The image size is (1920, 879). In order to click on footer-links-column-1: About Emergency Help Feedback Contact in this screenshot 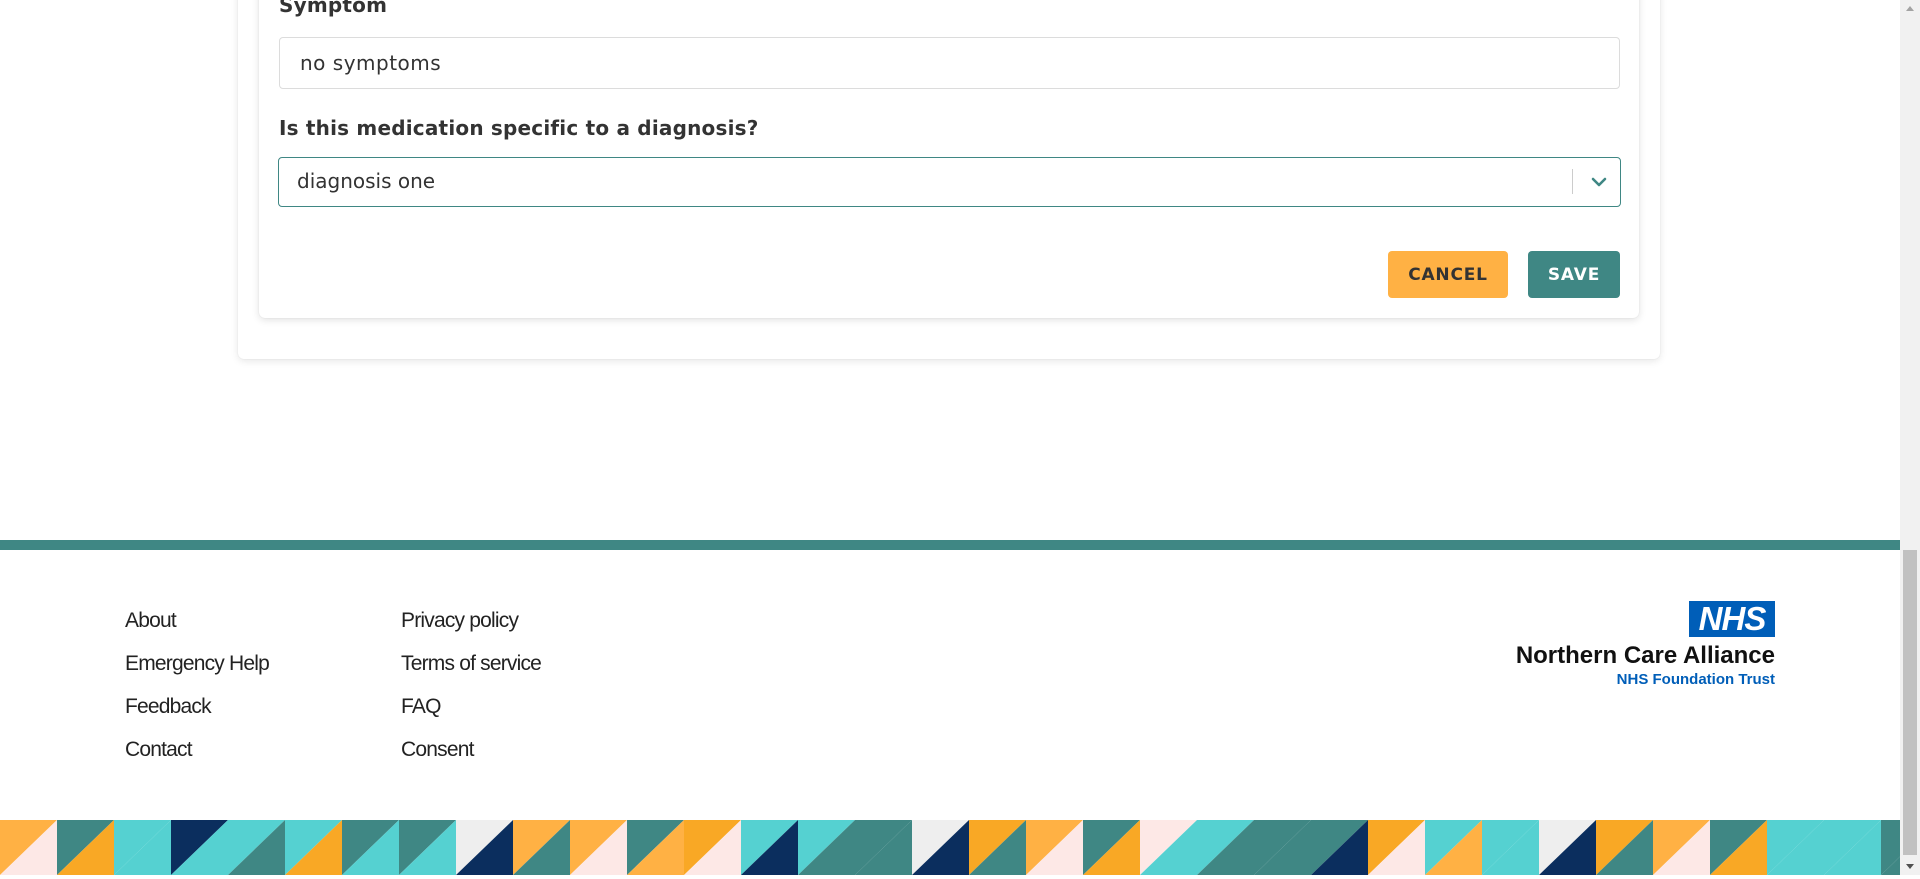, I will do `click(197, 692)`.